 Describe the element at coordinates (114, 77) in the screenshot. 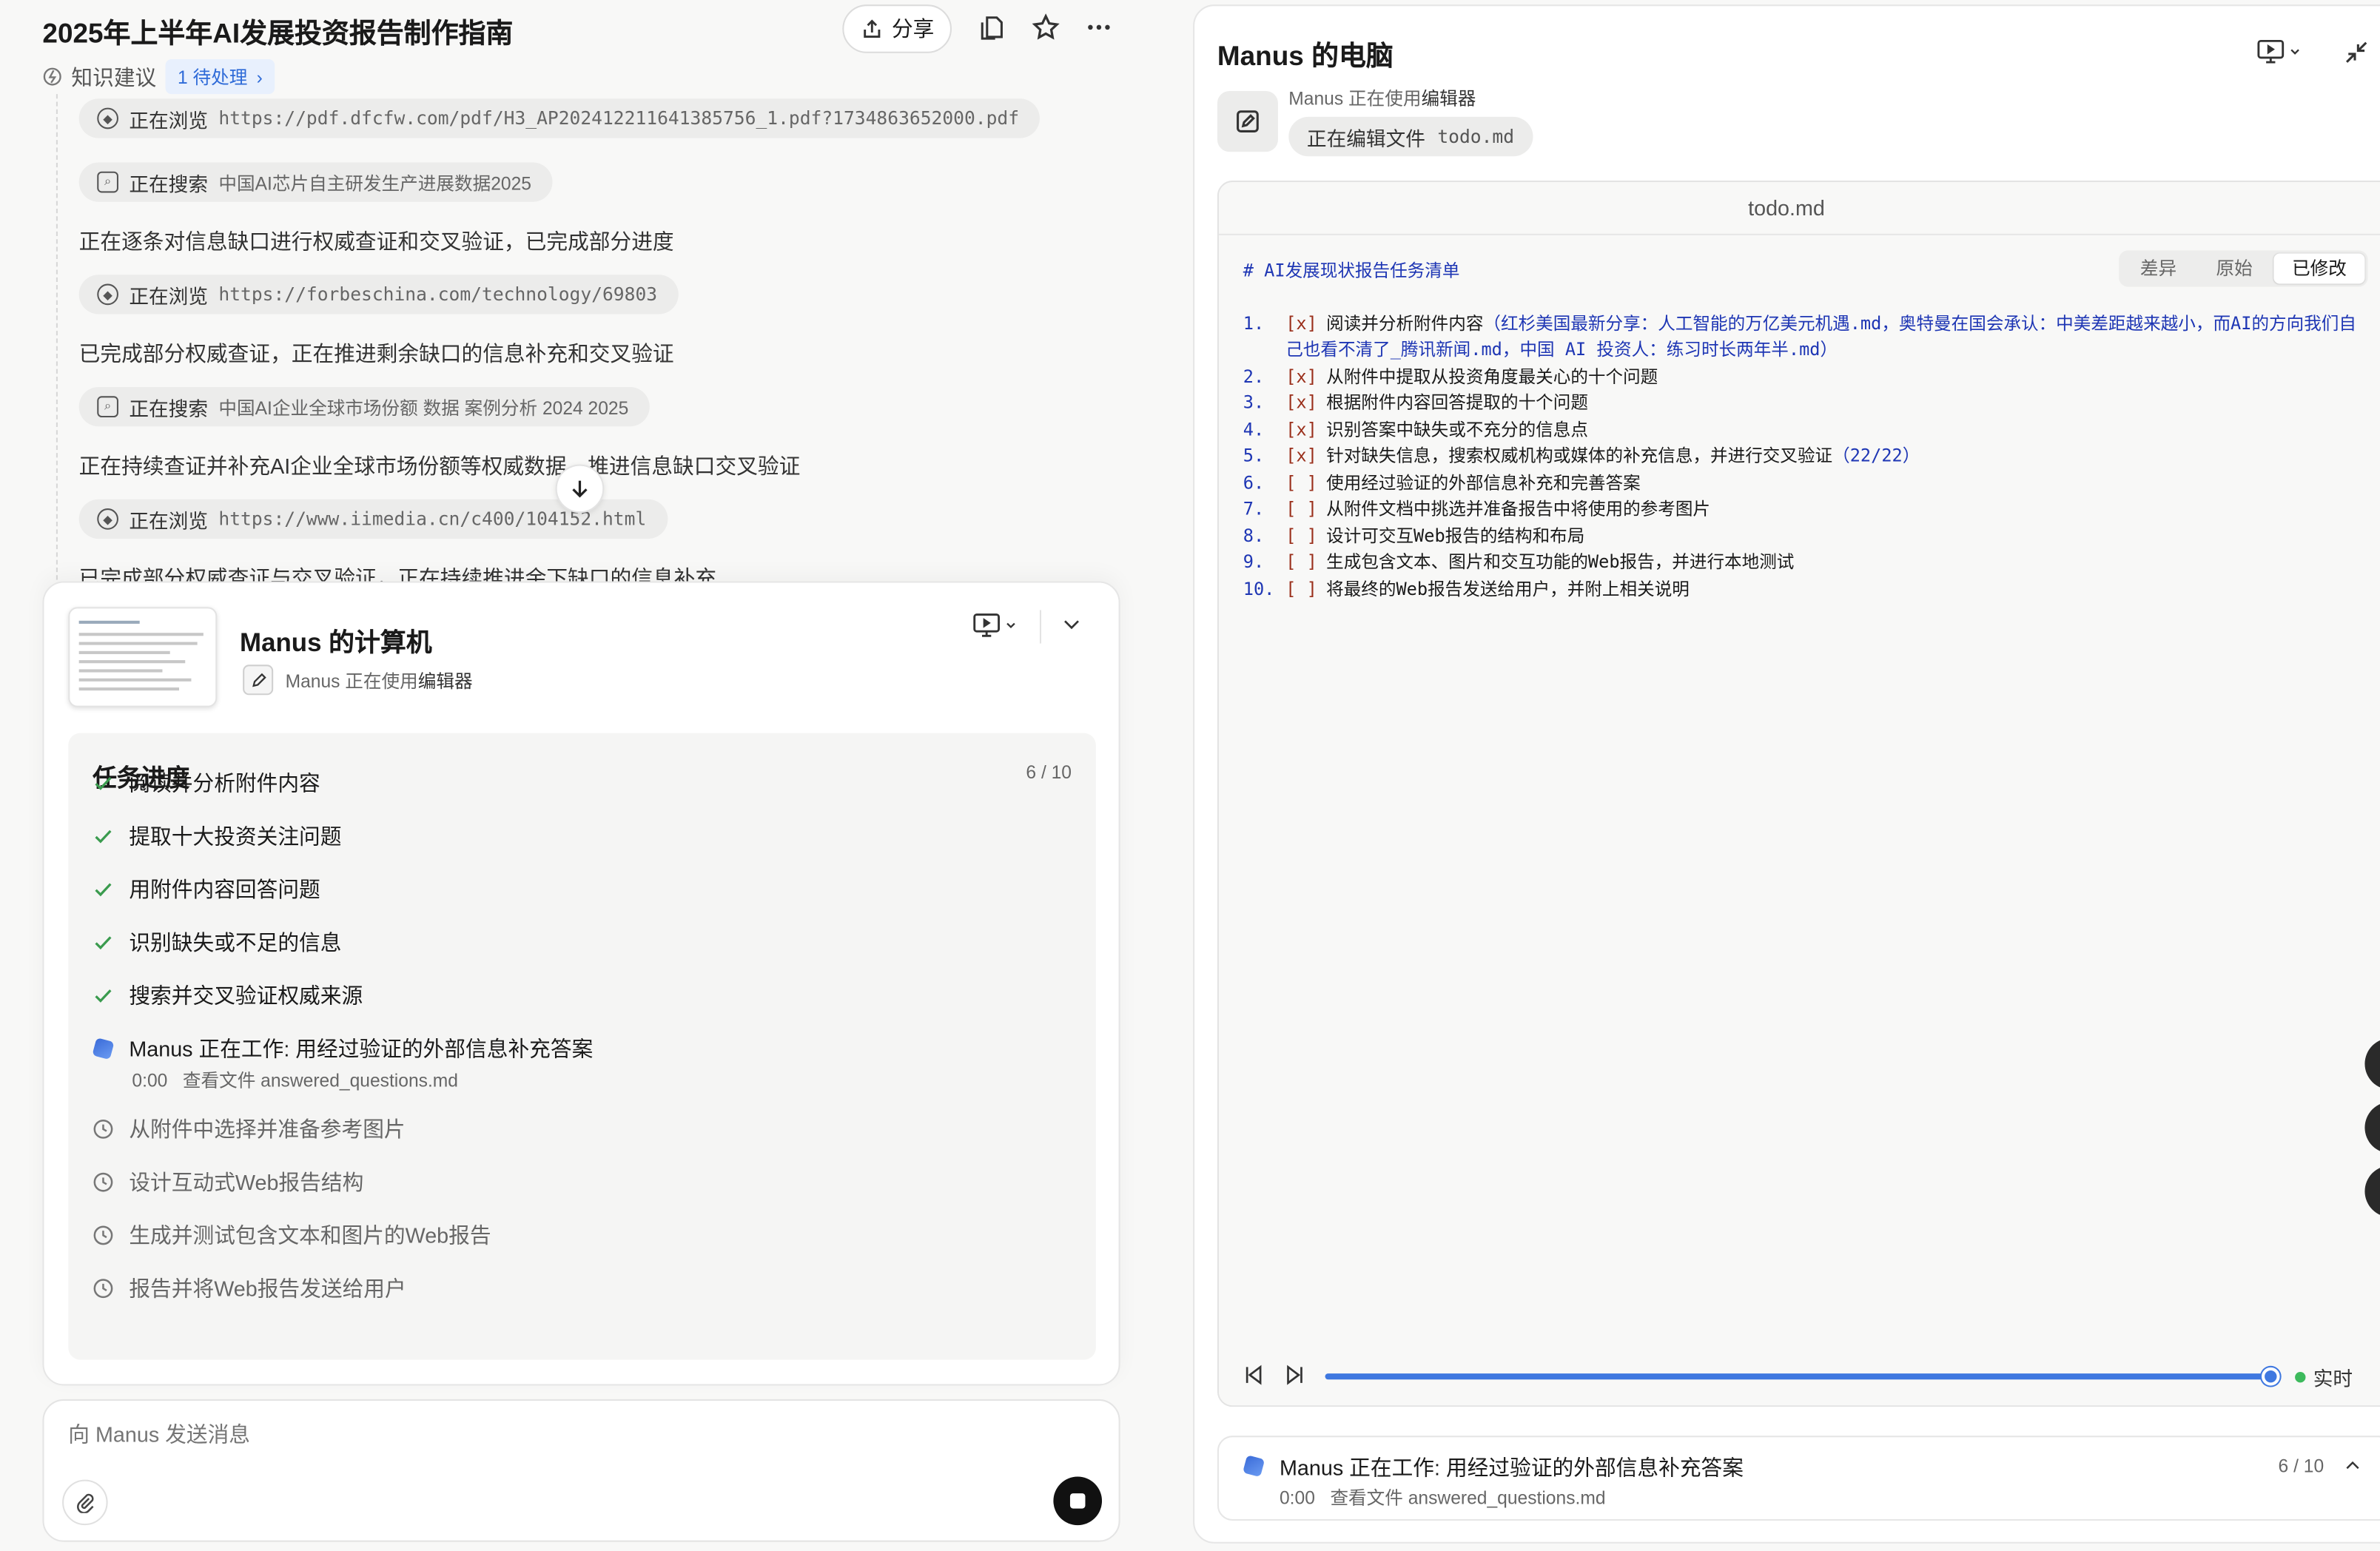

I see `knowledge-label: 知识建议` at that location.